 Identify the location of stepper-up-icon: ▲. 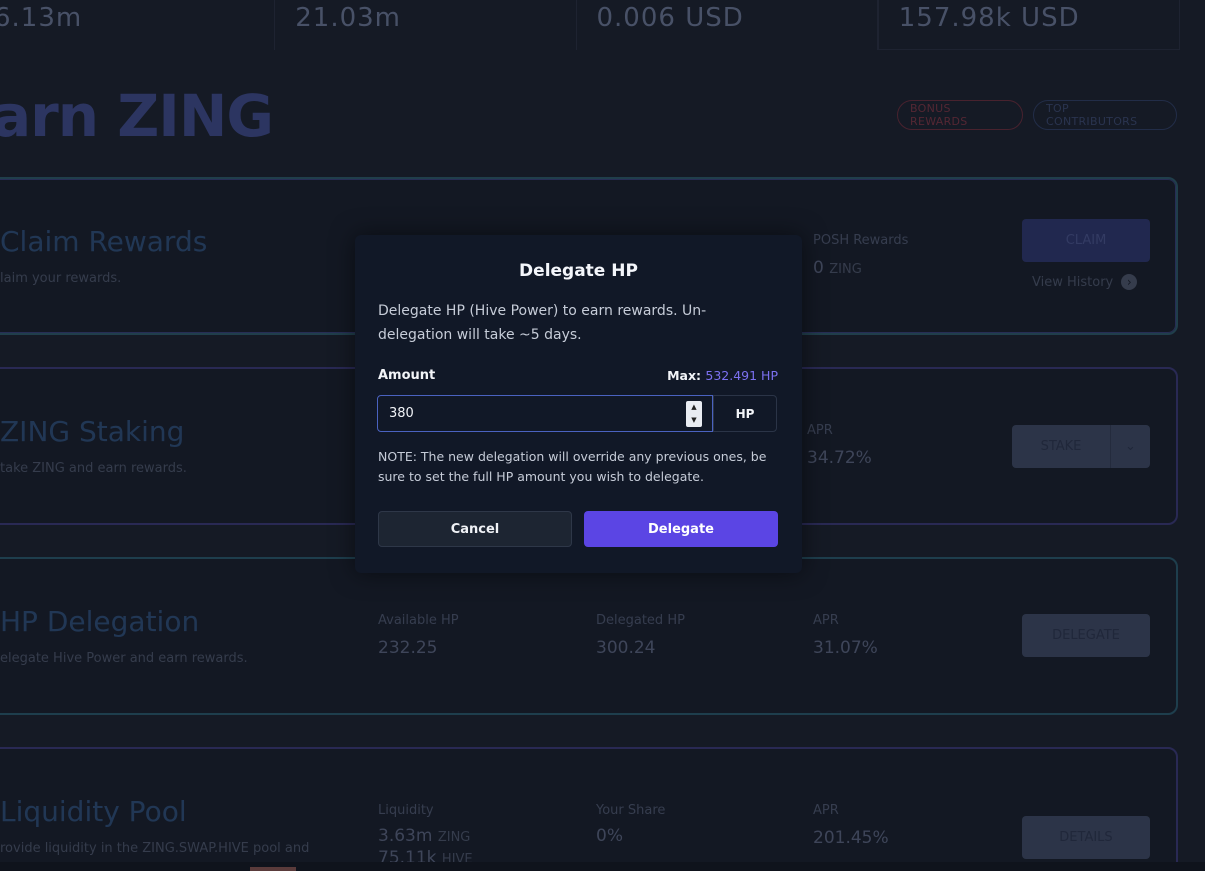
(693, 407).